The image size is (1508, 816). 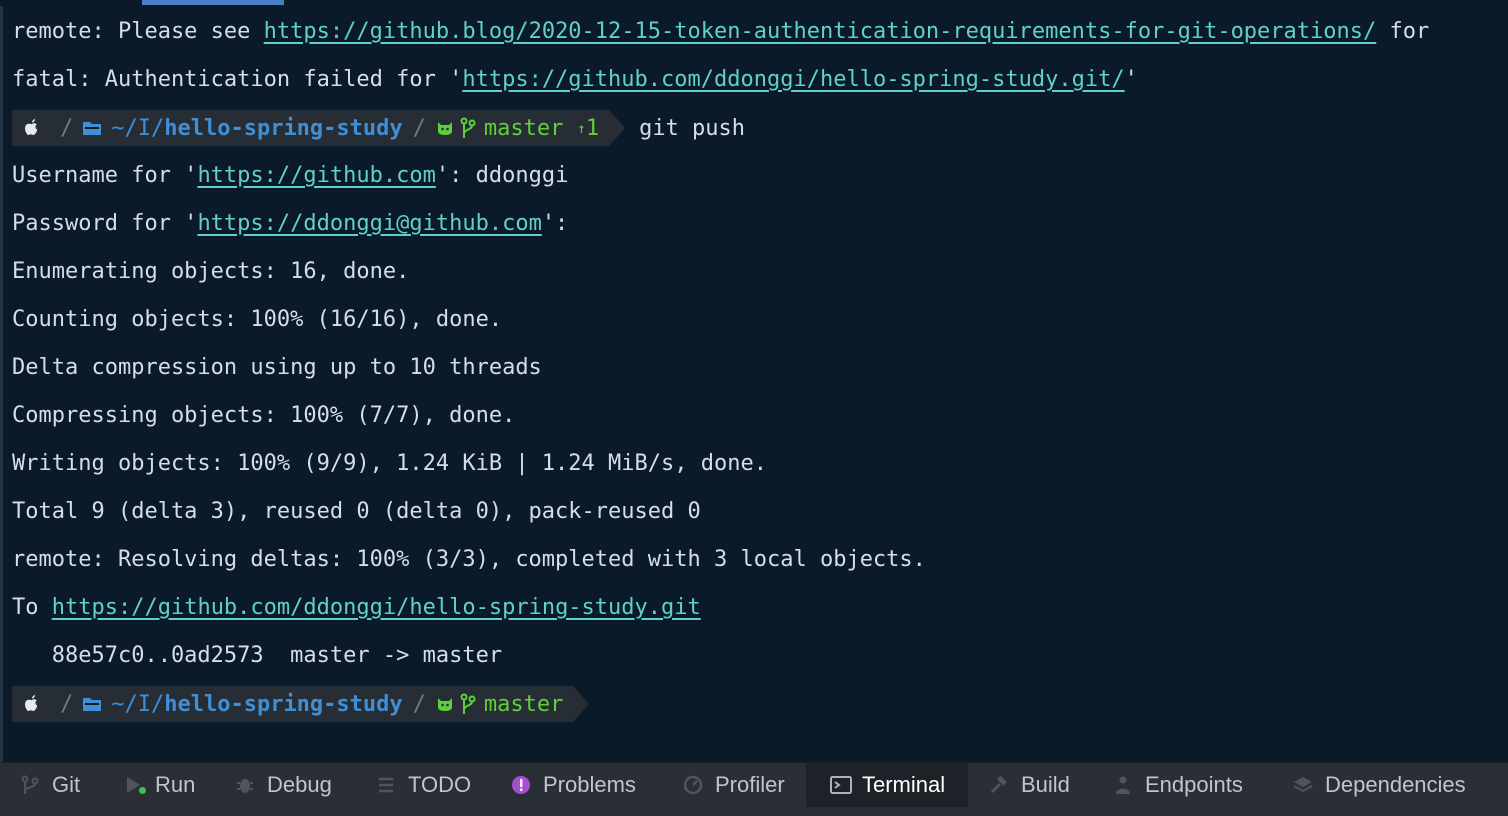 I want to click on toolwindow-label: Endpoints, so click(x=1194, y=784).